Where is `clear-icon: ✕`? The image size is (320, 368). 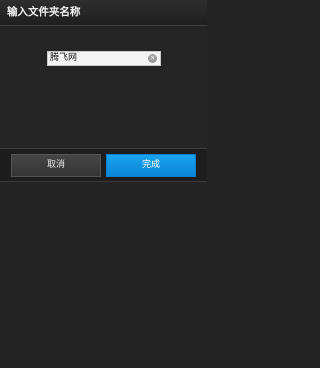
clear-icon: ✕ is located at coordinates (152, 58).